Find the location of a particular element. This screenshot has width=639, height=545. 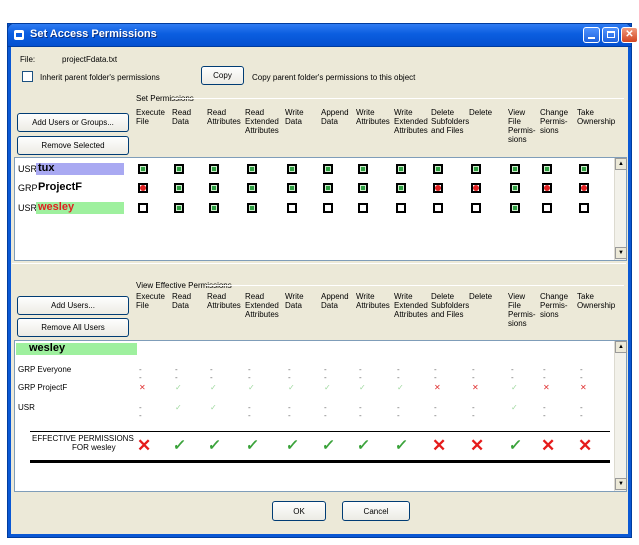

window-icon is located at coordinates (19, 35).